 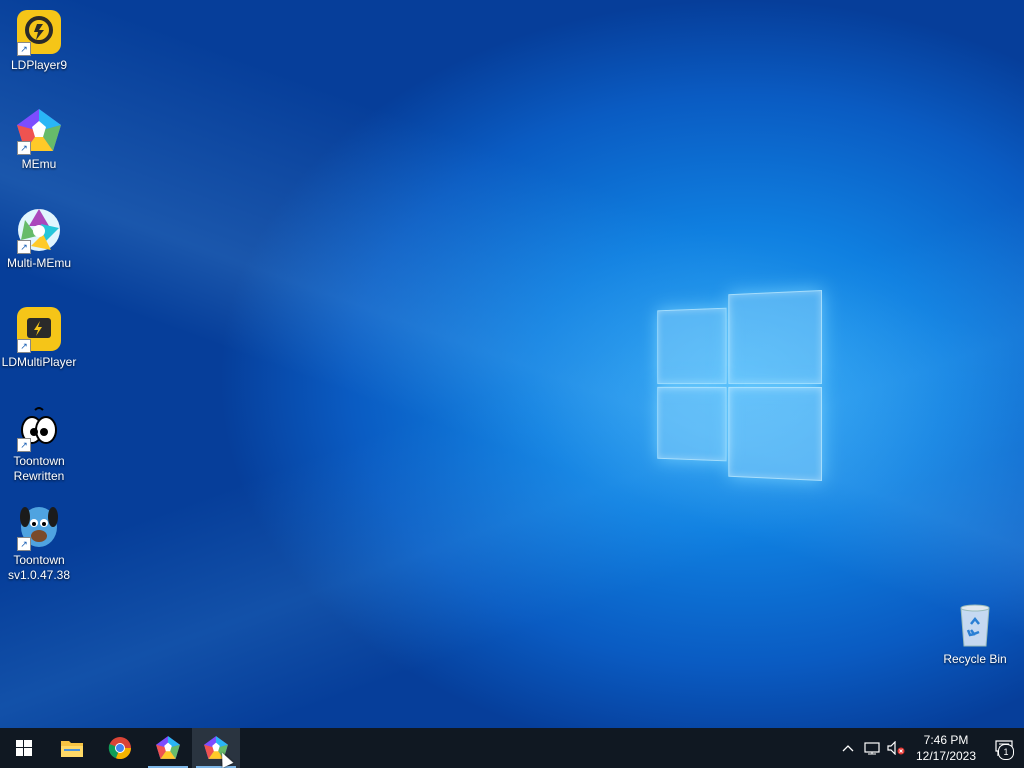 I want to click on desktop-icon-label: Toontown Rewritten, so click(x=39, y=468).